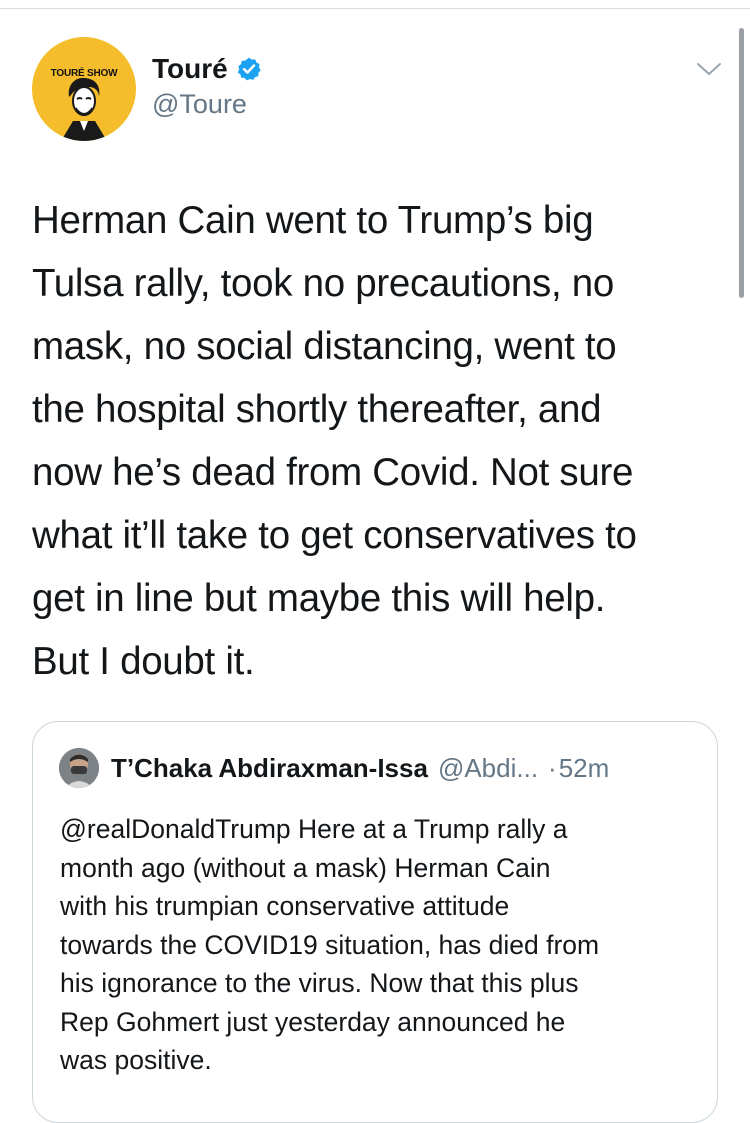 The image size is (750, 1123). I want to click on author-block: Touré @Toure, so click(207, 85).